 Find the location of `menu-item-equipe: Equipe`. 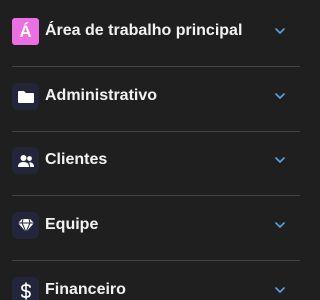

menu-item-equipe: Equipe is located at coordinates (150, 225).